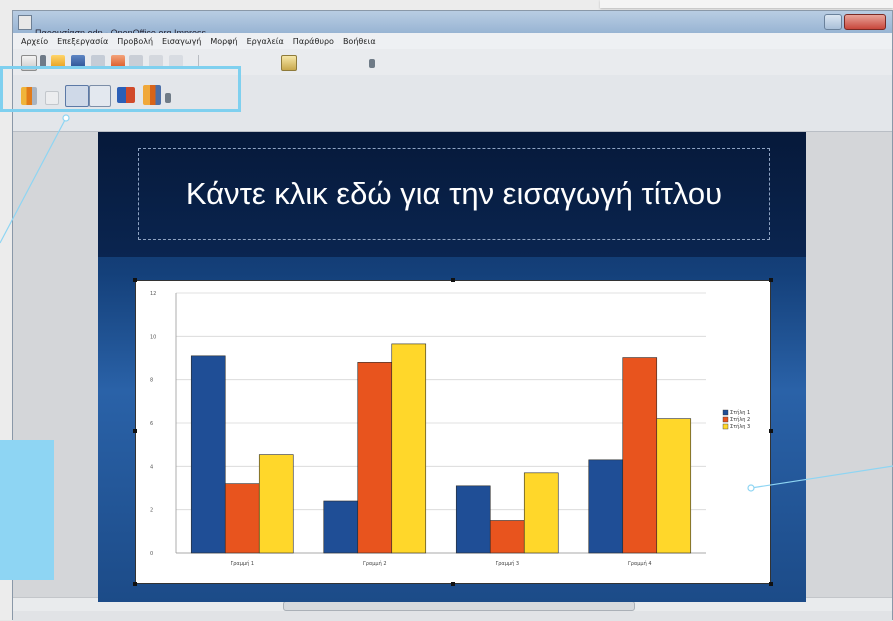 This screenshot has width=893, height=621. Describe the element at coordinates (459, 606) in the screenshot. I see `scrollbar-thumb` at that location.